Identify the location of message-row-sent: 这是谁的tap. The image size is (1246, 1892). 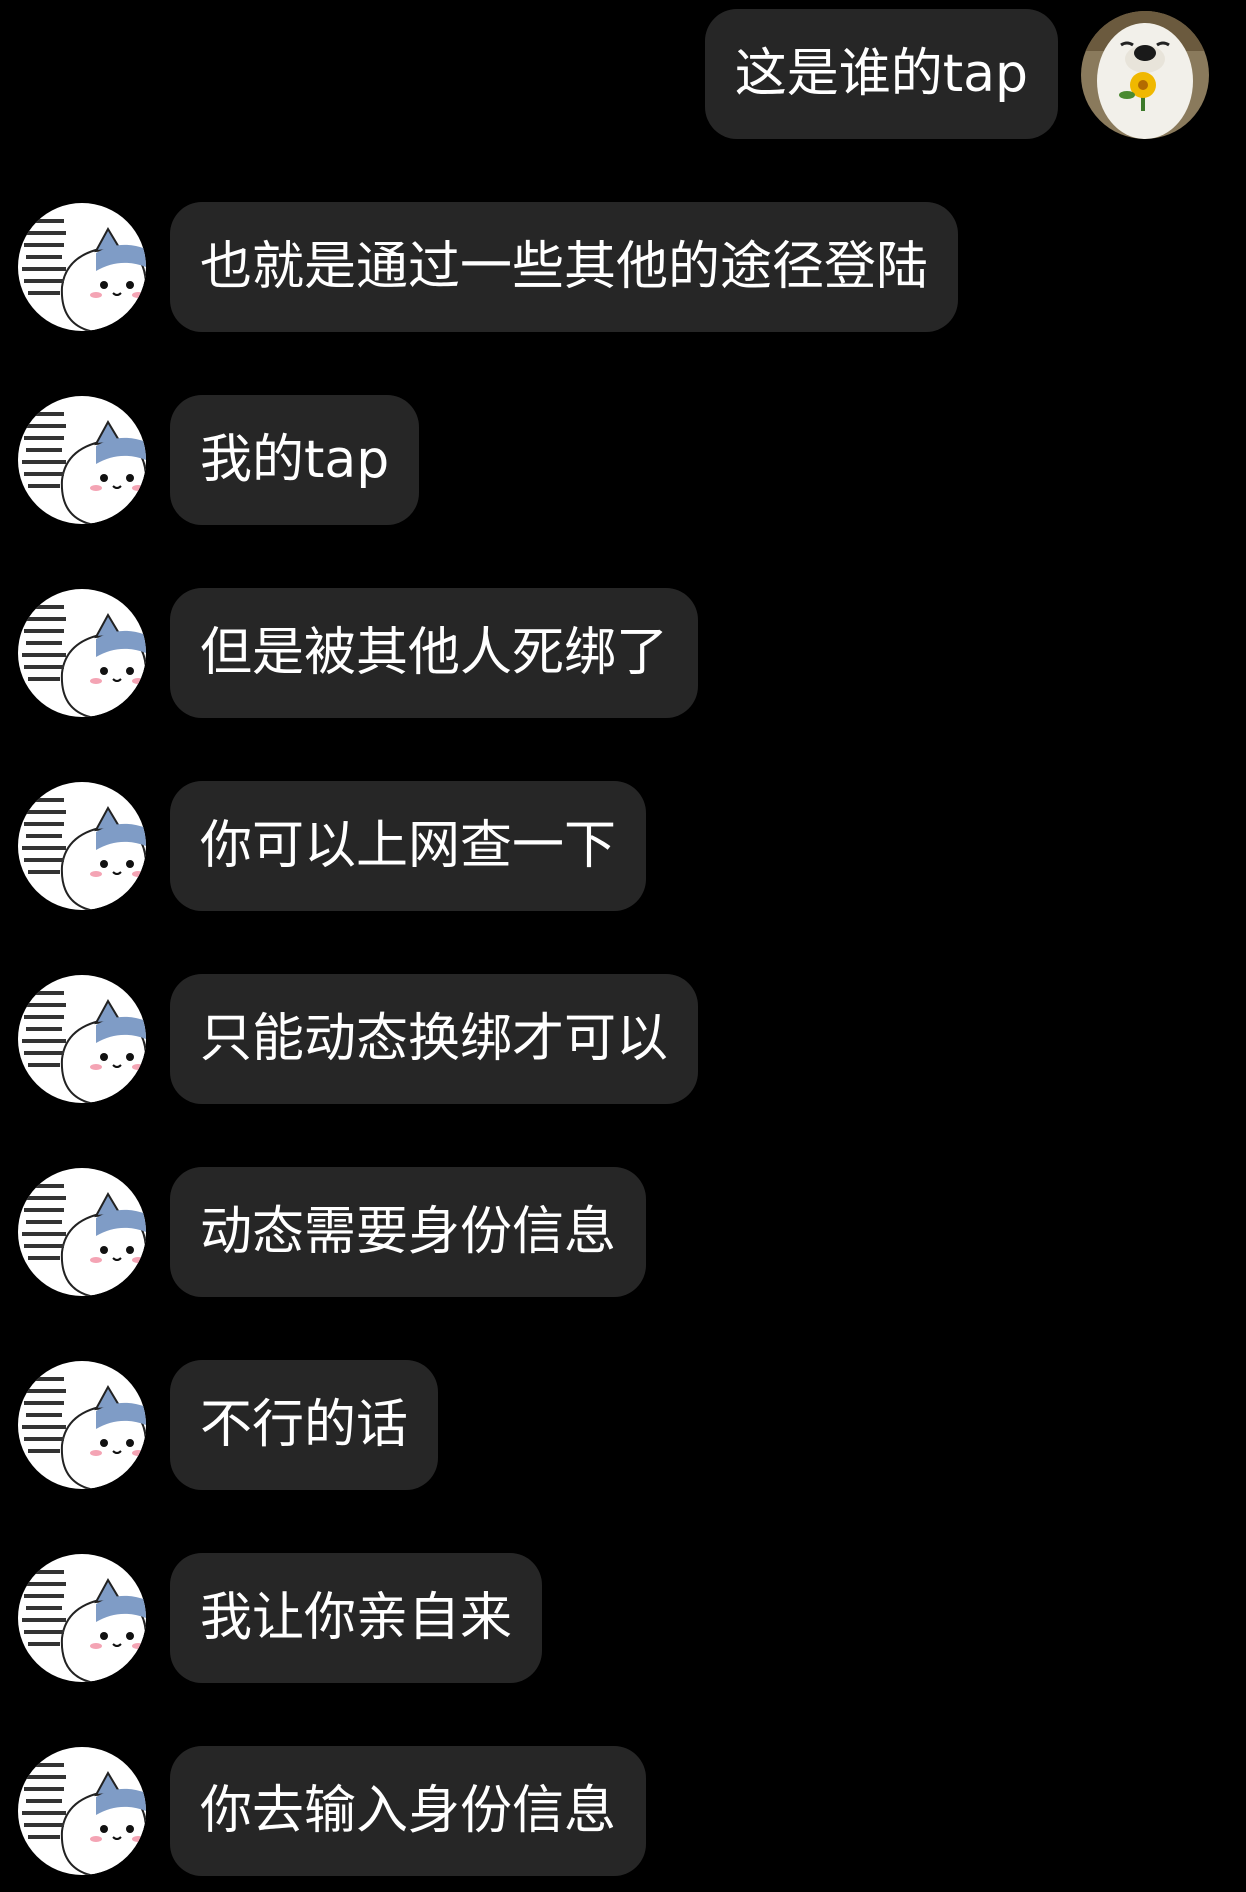
(623, 74).